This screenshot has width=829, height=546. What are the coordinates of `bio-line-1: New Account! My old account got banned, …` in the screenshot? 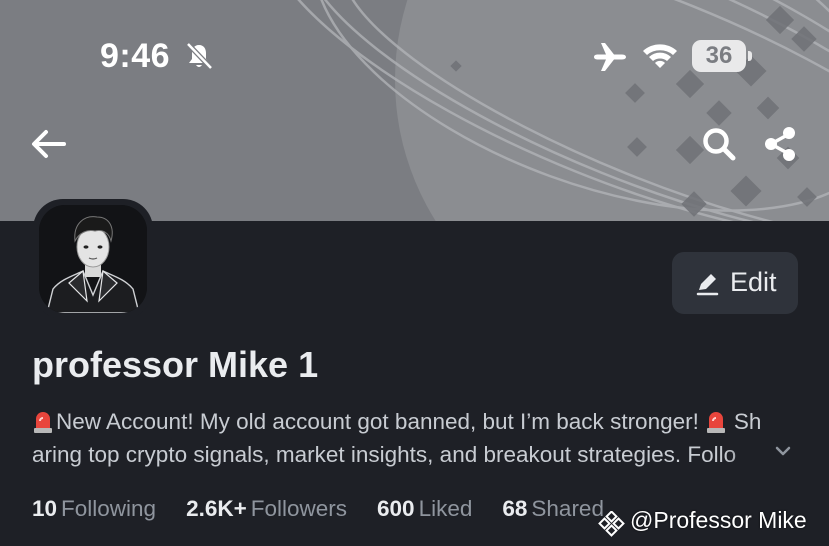 It's located at (413, 421).